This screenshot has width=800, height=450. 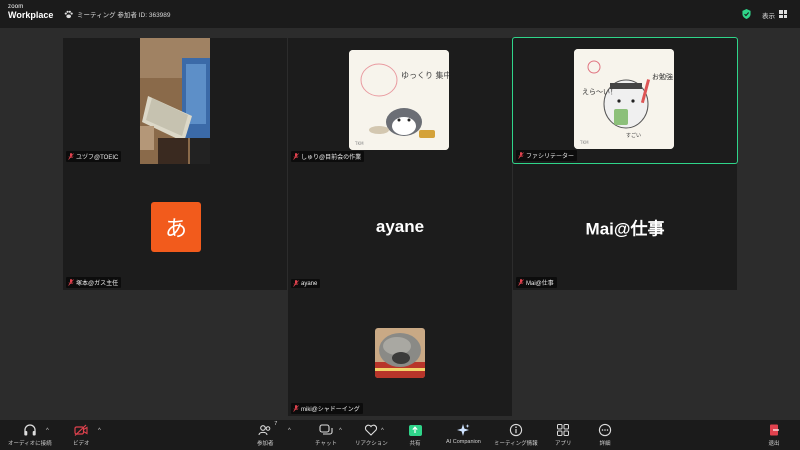 I want to click on participants-button: 7 参加者, so click(x=267, y=434).